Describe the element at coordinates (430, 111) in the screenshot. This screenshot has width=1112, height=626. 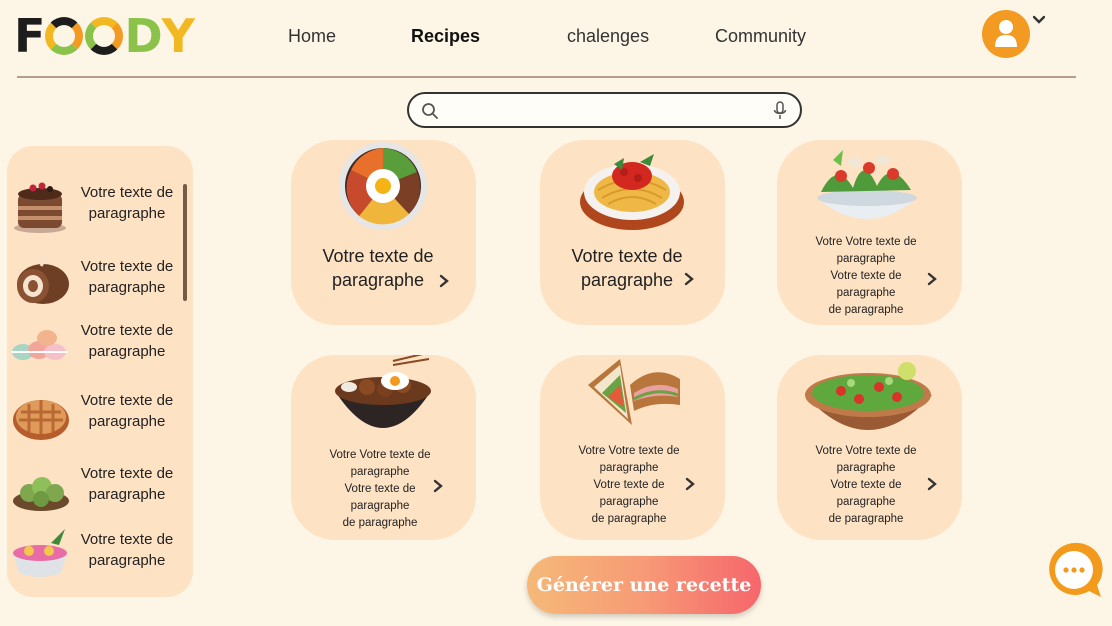
I see `search-icon` at that location.